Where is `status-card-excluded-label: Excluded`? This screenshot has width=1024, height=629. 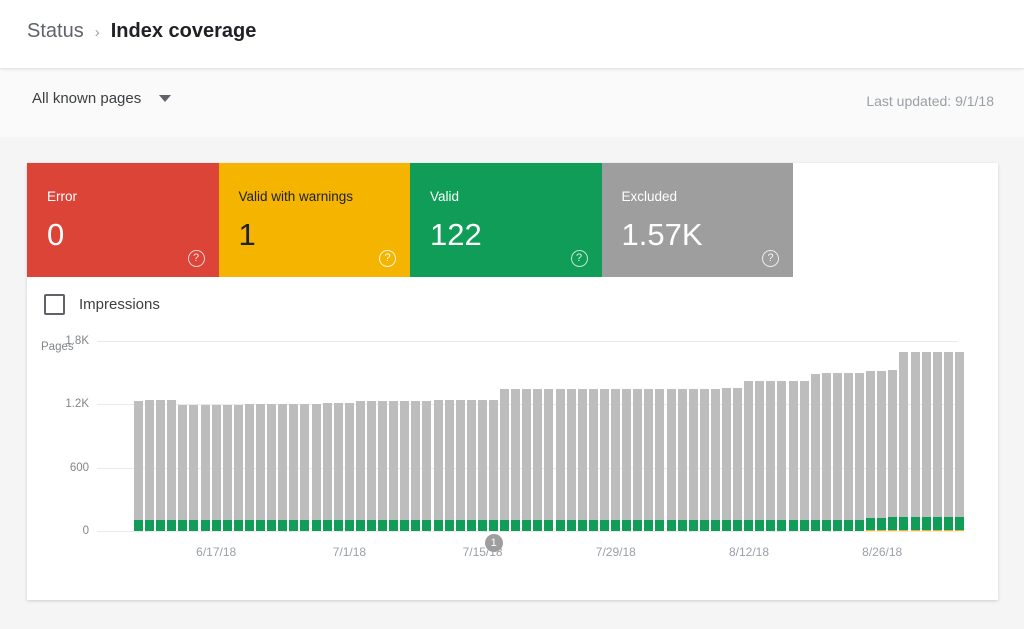 status-card-excluded-label: Excluded is located at coordinates (649, 196).